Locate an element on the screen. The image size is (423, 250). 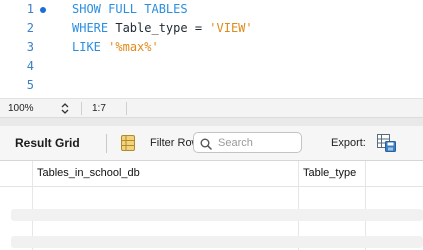
filter-grid-icon is located at coordinates (128, 143).